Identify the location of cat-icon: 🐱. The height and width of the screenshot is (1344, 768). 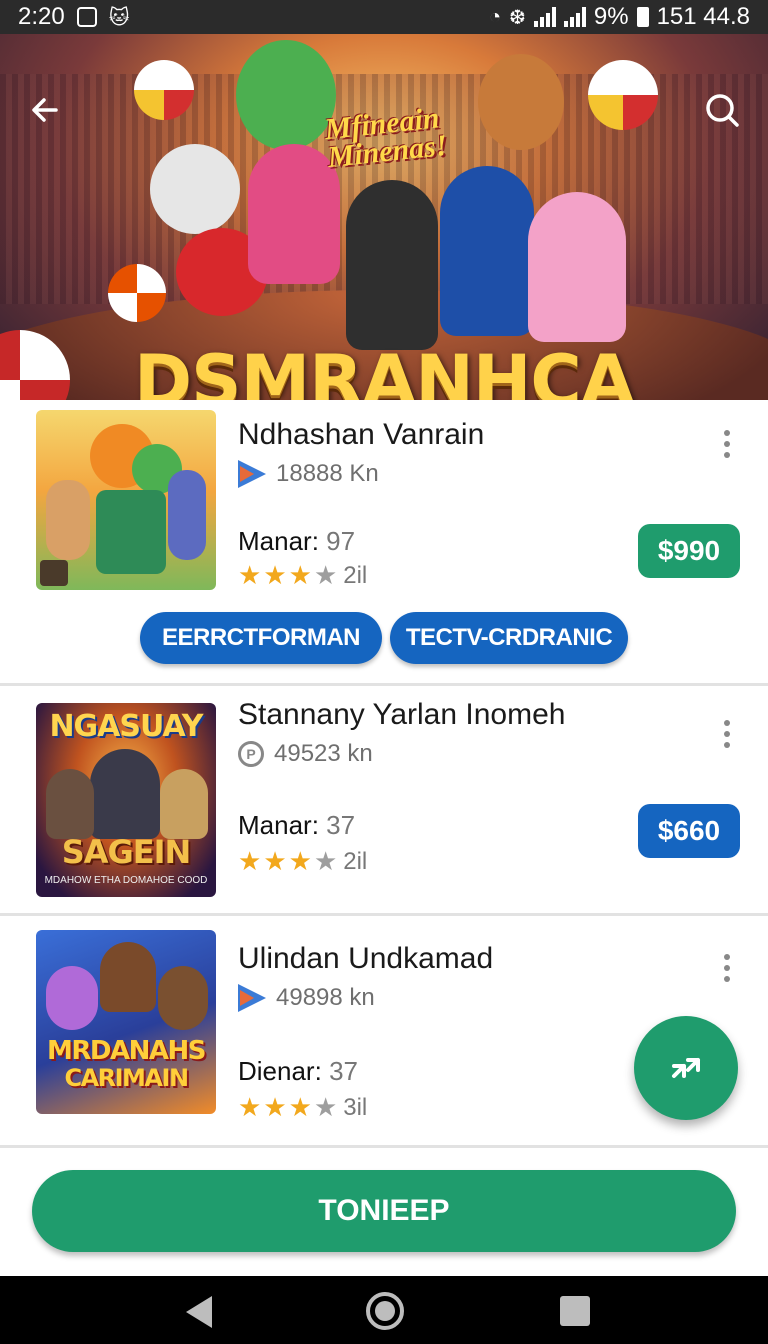
(119, 17).